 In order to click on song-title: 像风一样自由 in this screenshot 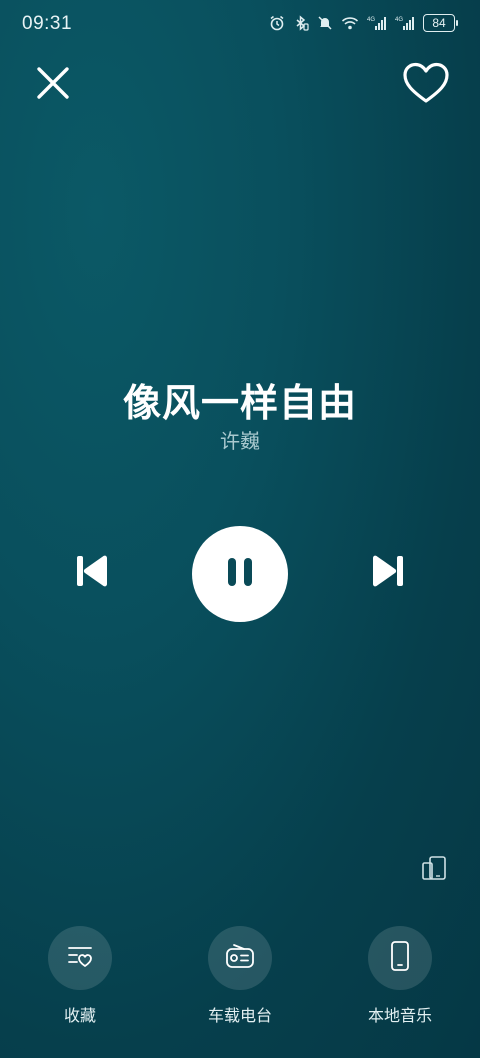, I will do `click(239, 403)`.